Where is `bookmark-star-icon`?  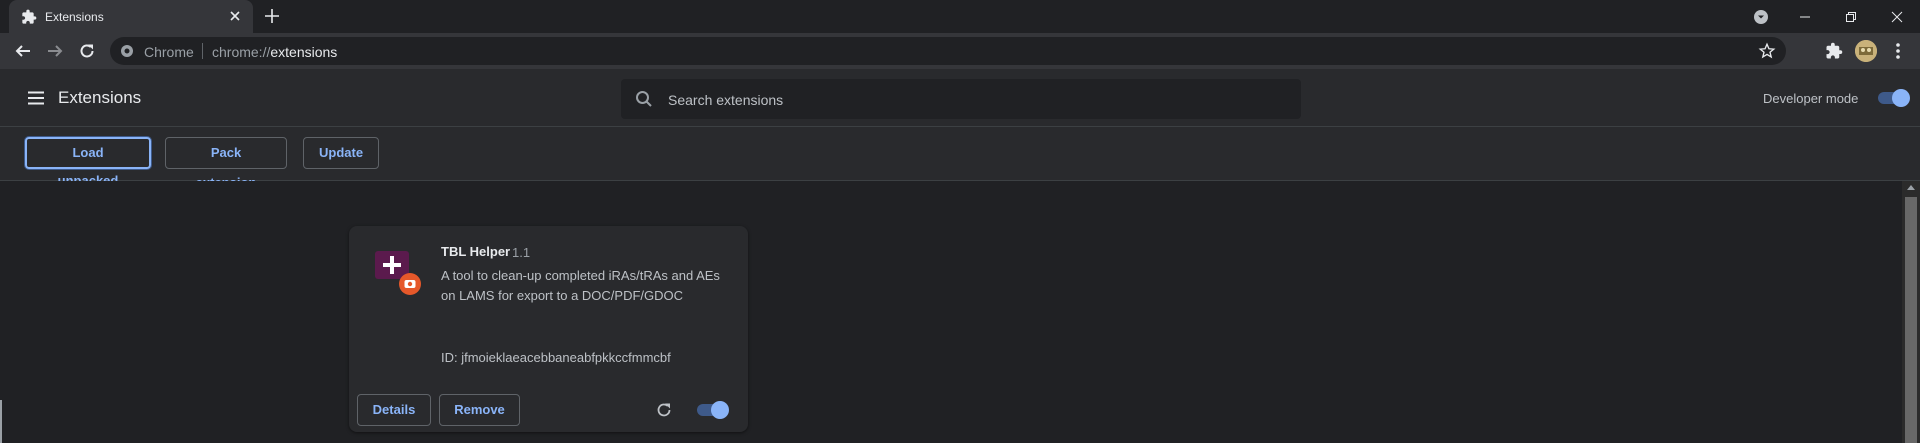
bookmark-star-icon is located at coordinates (1767, 51).